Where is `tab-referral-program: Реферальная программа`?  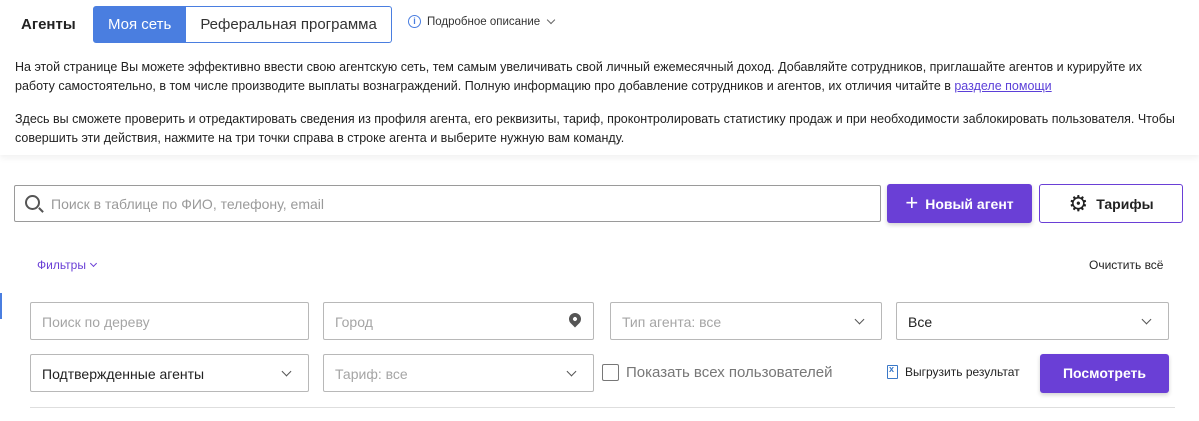 tab-referral-program: Реферальная программа is located at coordinates (289, 24).